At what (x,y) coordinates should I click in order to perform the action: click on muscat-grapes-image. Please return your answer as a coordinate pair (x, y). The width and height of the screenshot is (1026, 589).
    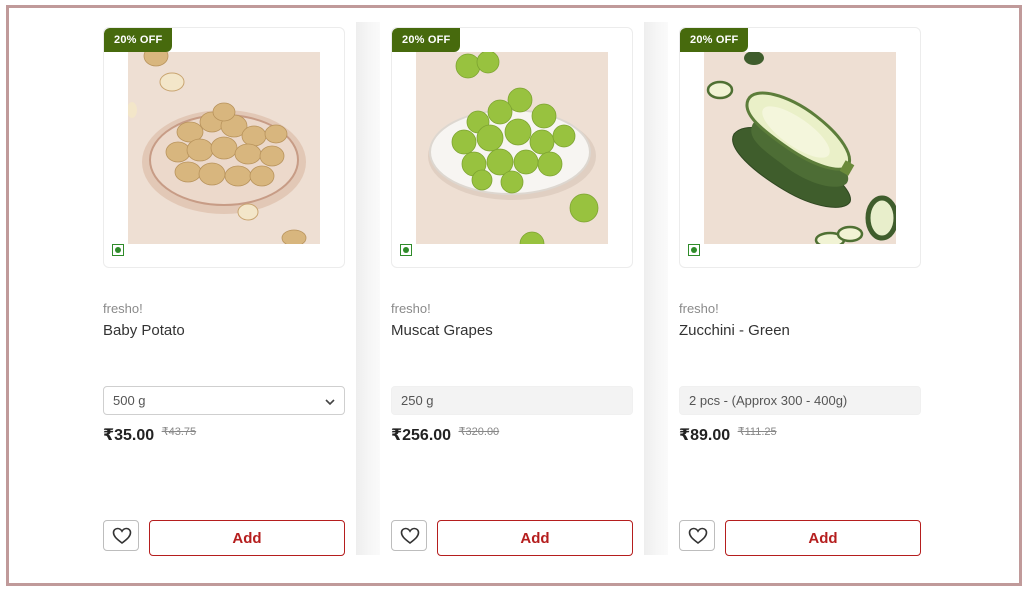
    Looking at the image, I should click on (512, 148).